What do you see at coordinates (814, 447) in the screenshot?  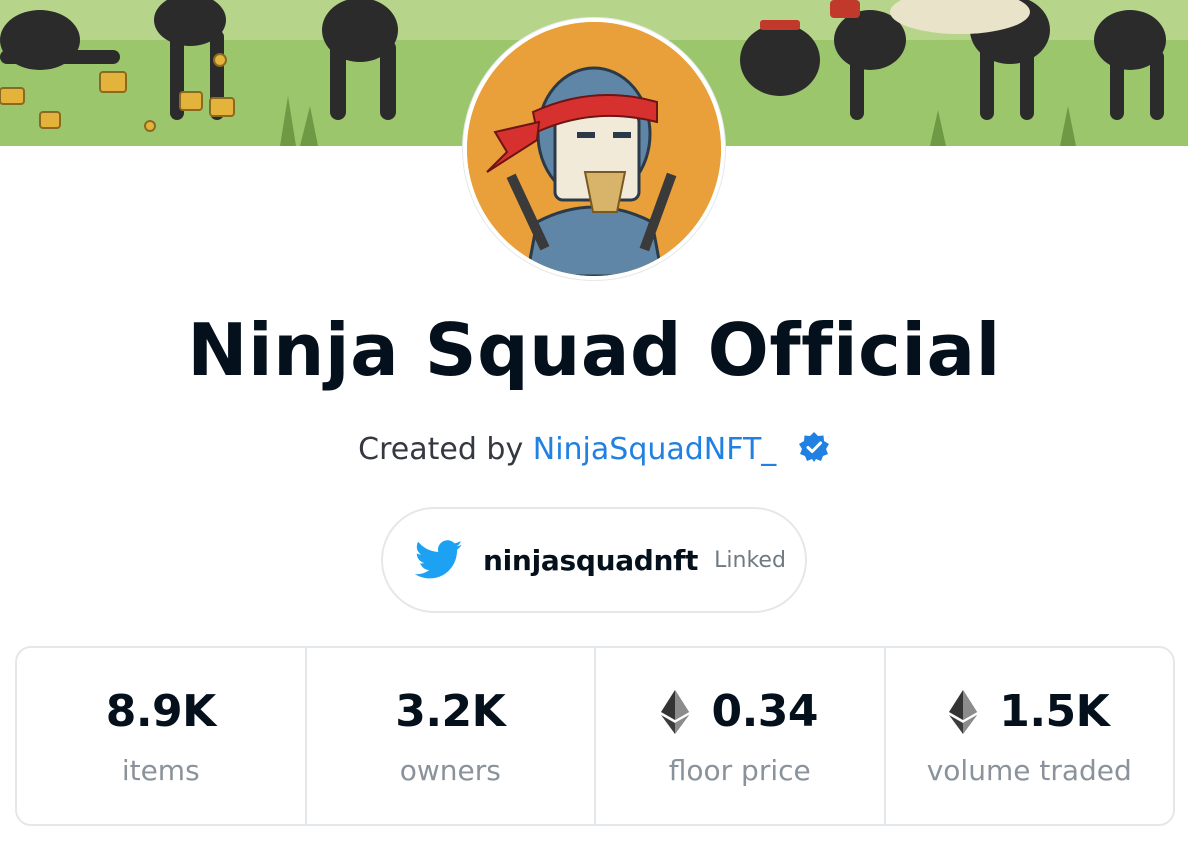 I see `verified-badge-icon` at bounding box center [814, 447].